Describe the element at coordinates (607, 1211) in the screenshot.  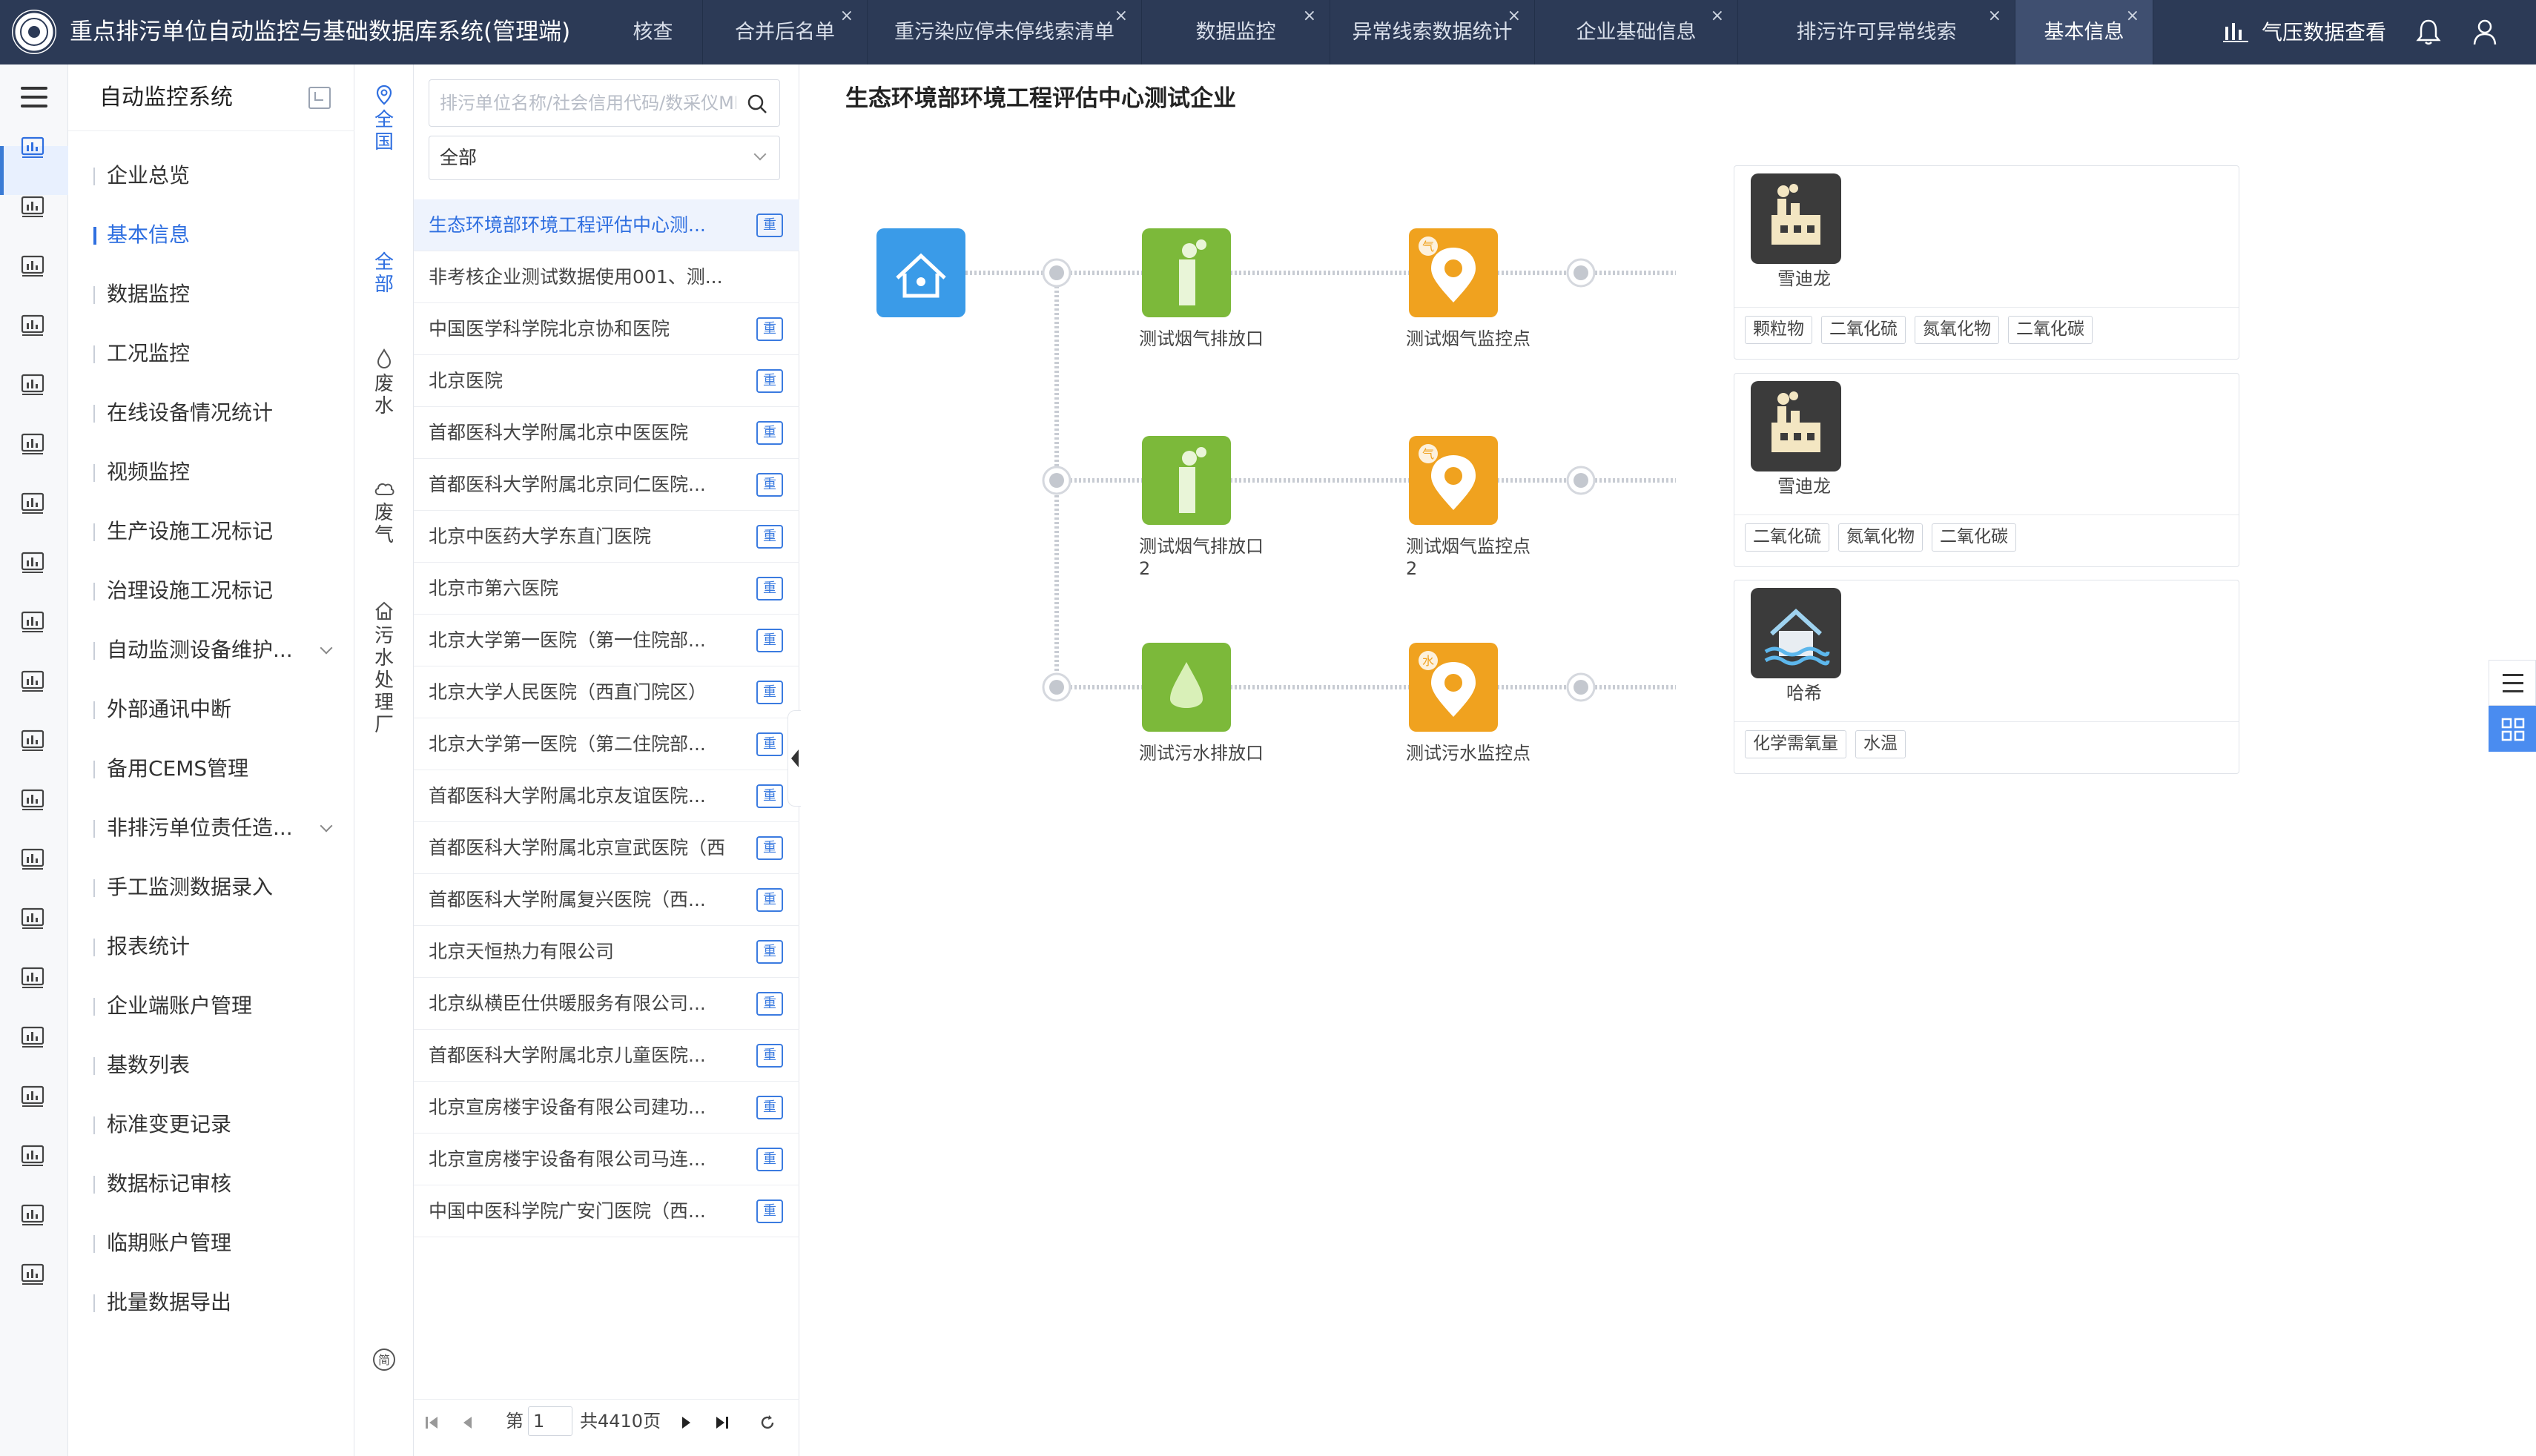
I see `enterprise-row: 中国中医科学院广安门医院（西... 重` at that location.